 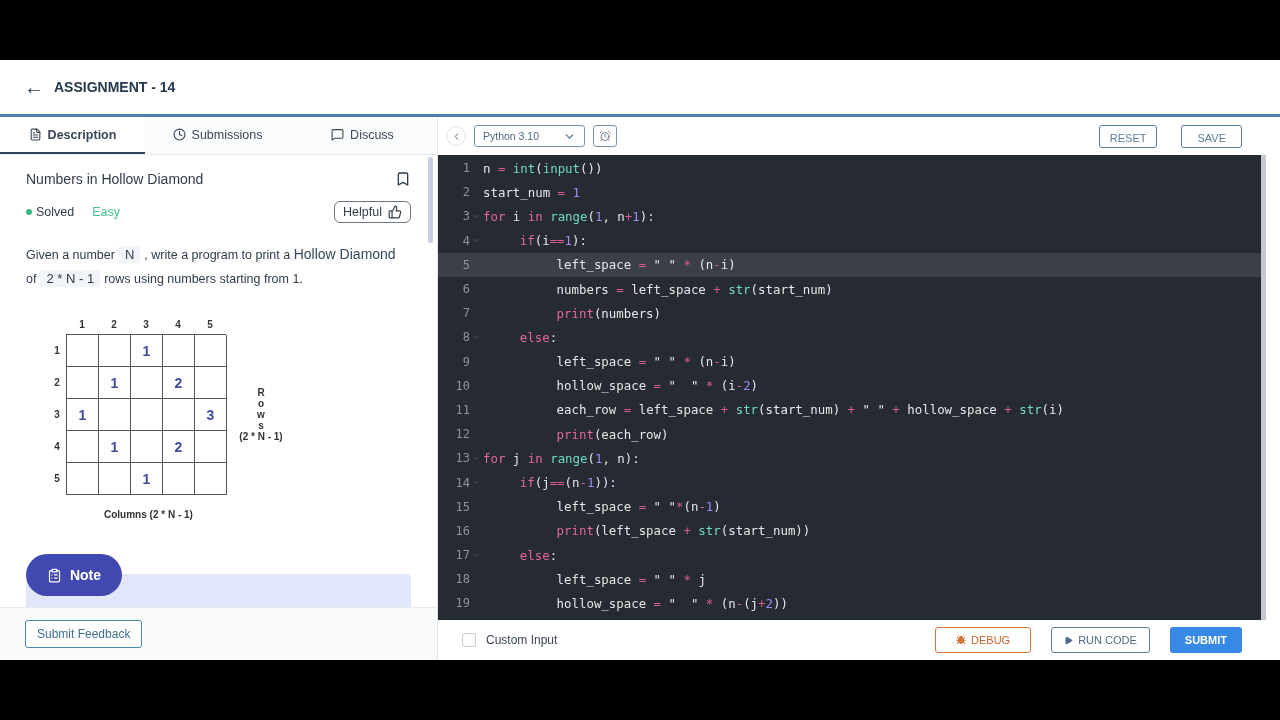 What do you see at coordinates (57, 350) in the screenshot?
I see `row-number: 1` at bounding box center [57, 350].